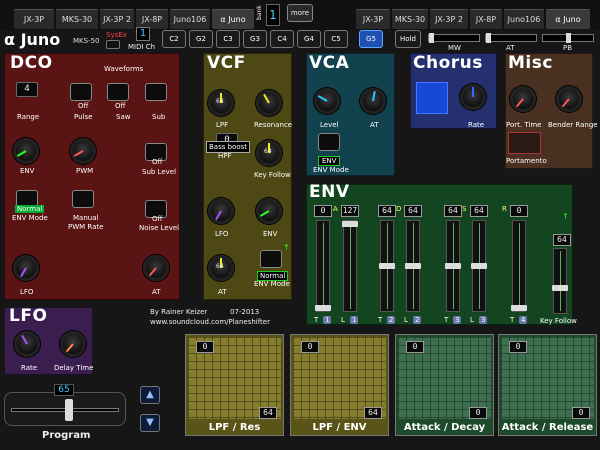 This screenshot has width=600, height=450. I want to click on note-g2-button: G2, so click(201, 39).